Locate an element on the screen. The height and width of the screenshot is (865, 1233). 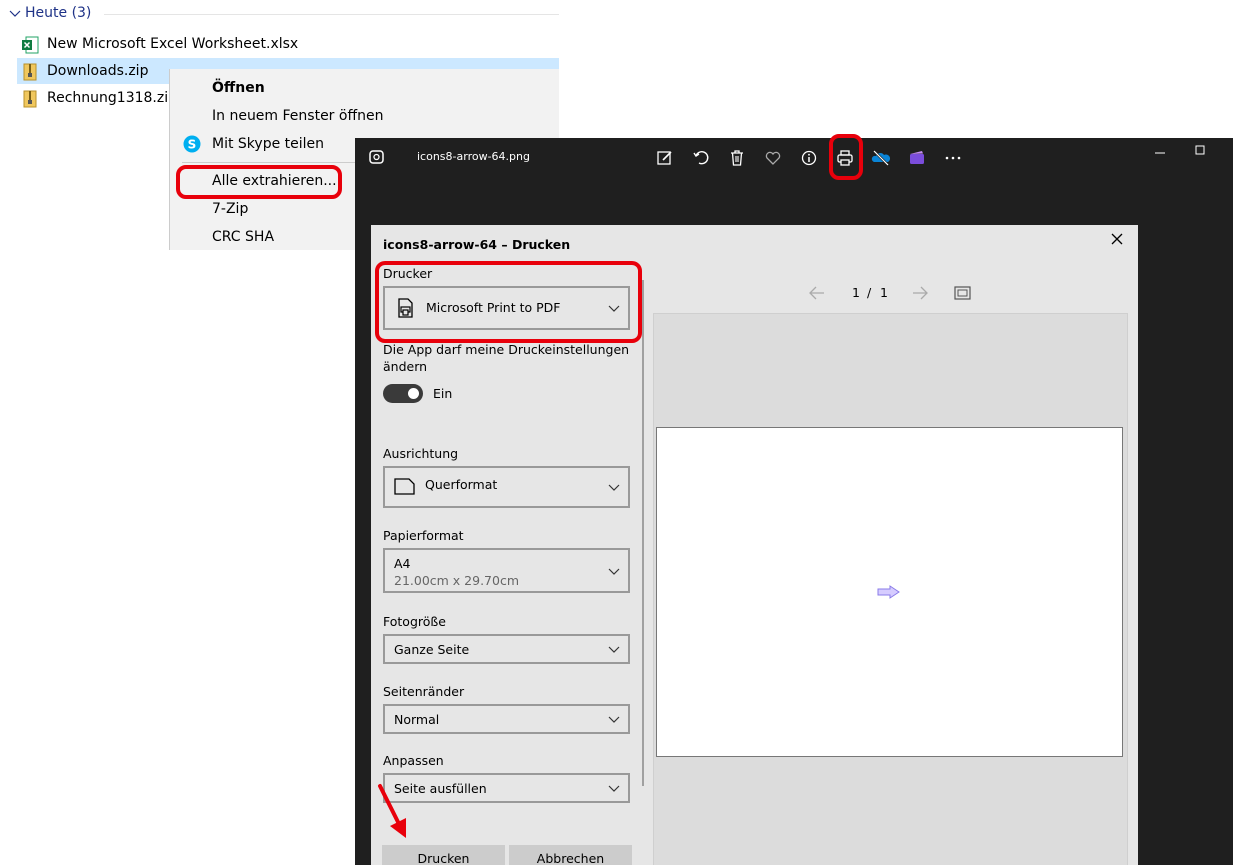
paper-format-label: Papierformat is located at coordinates (423, 535).